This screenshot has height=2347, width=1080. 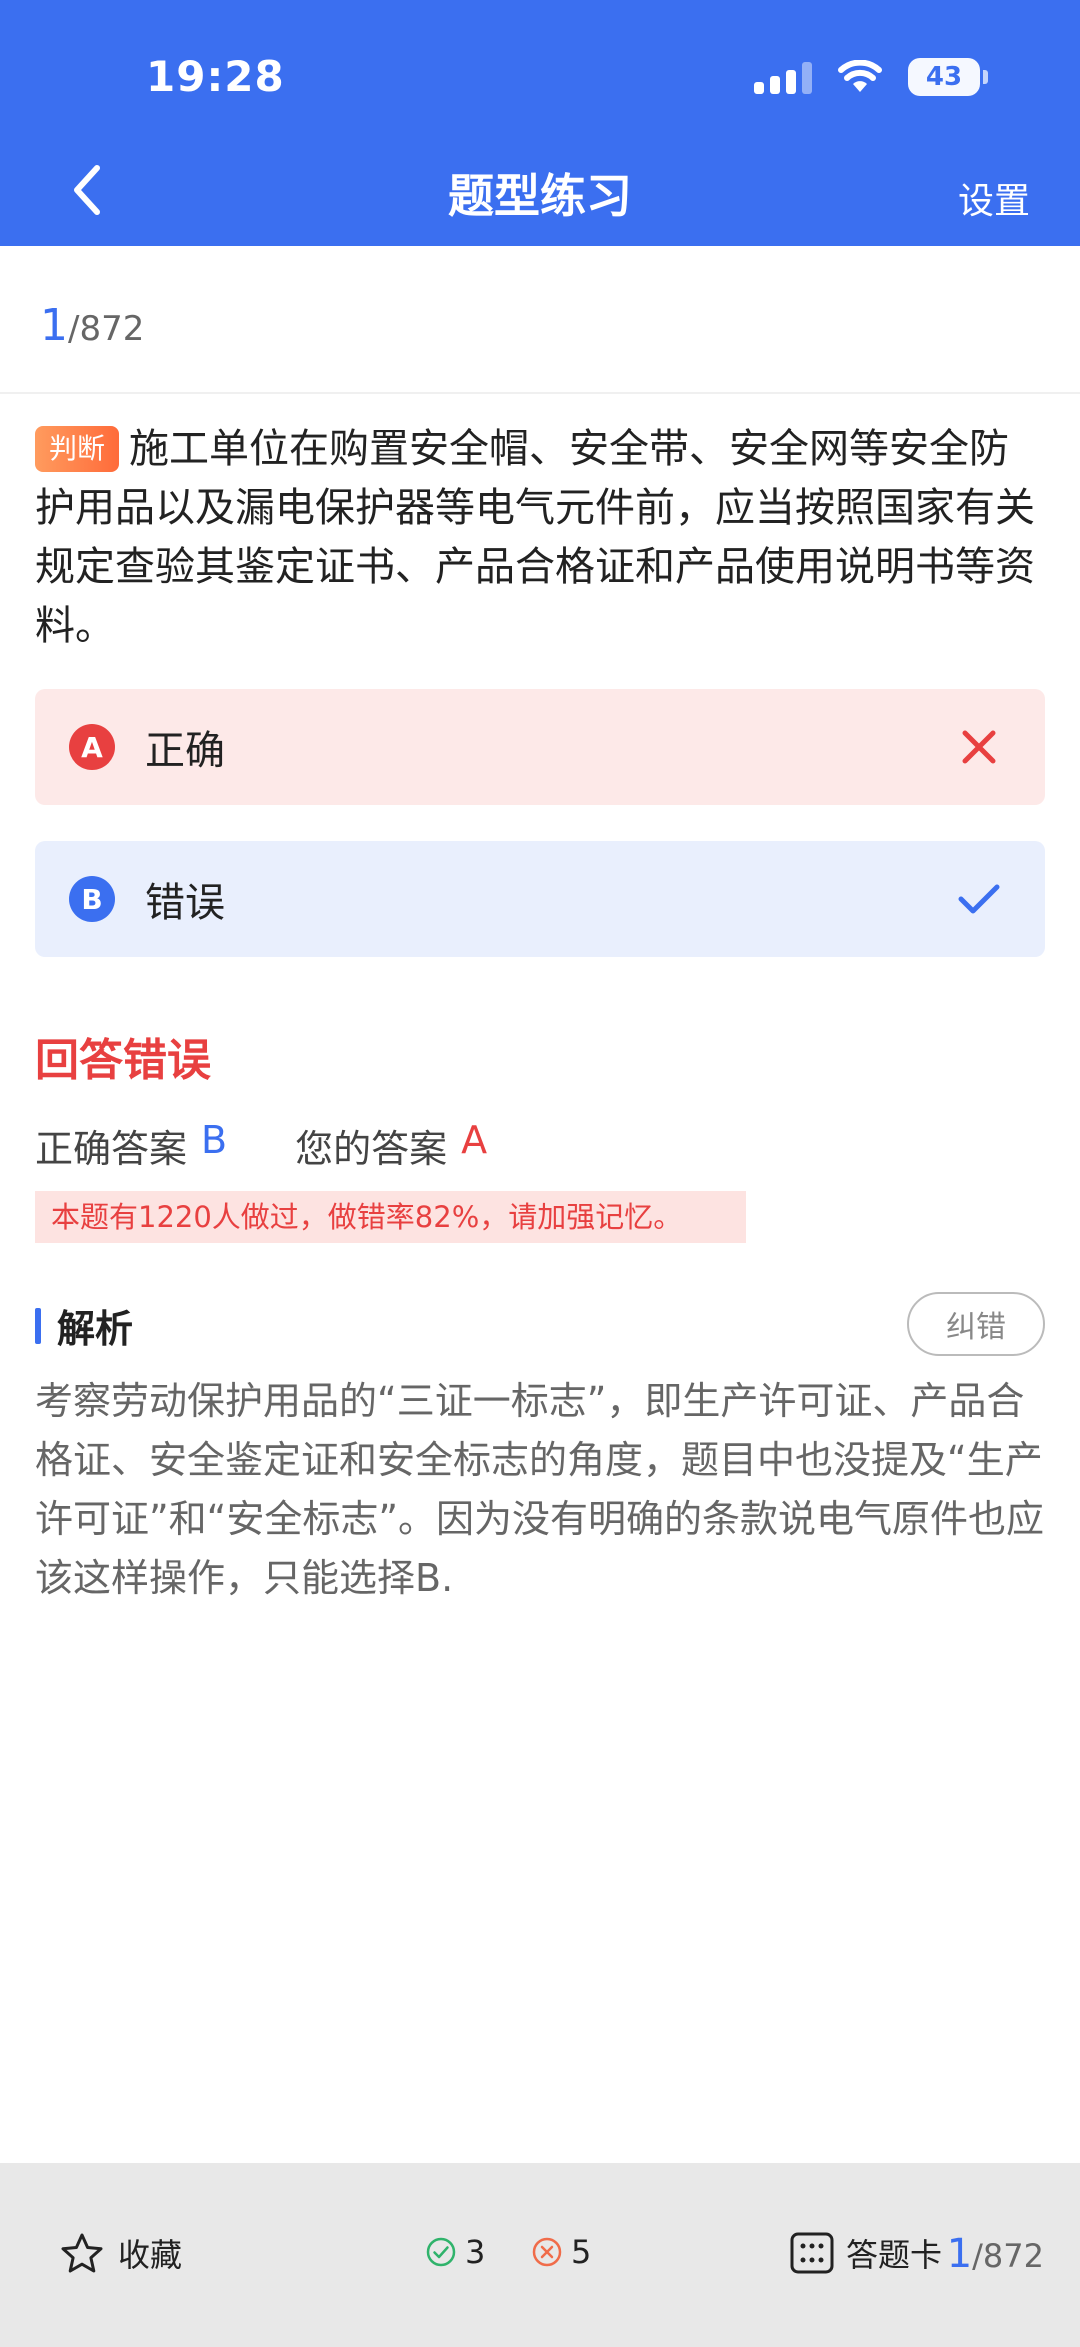 I want to click on checkmark-icon, so click(x=979, y=899).